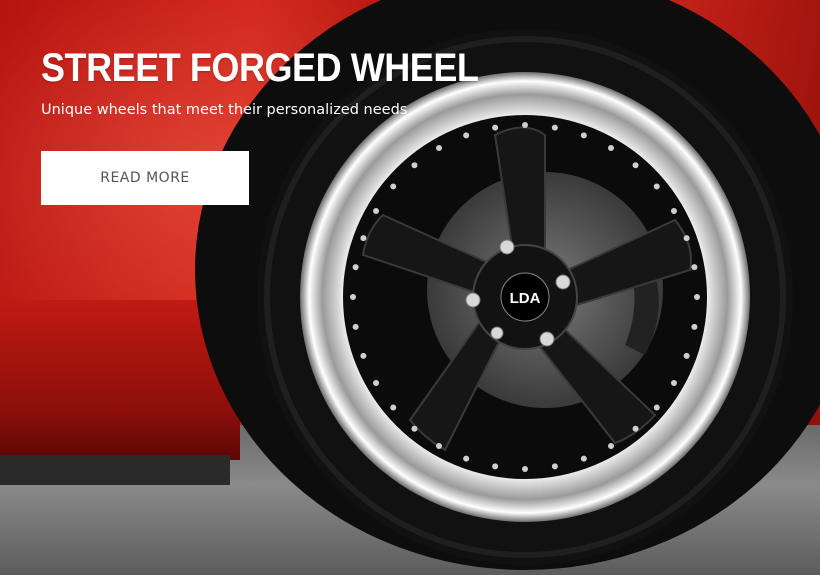 The image size is (820, 575). What do you see at coordinates (115, 470) in the screenshot?
I see `car-side-skirt` at bounding box center [115, 470].